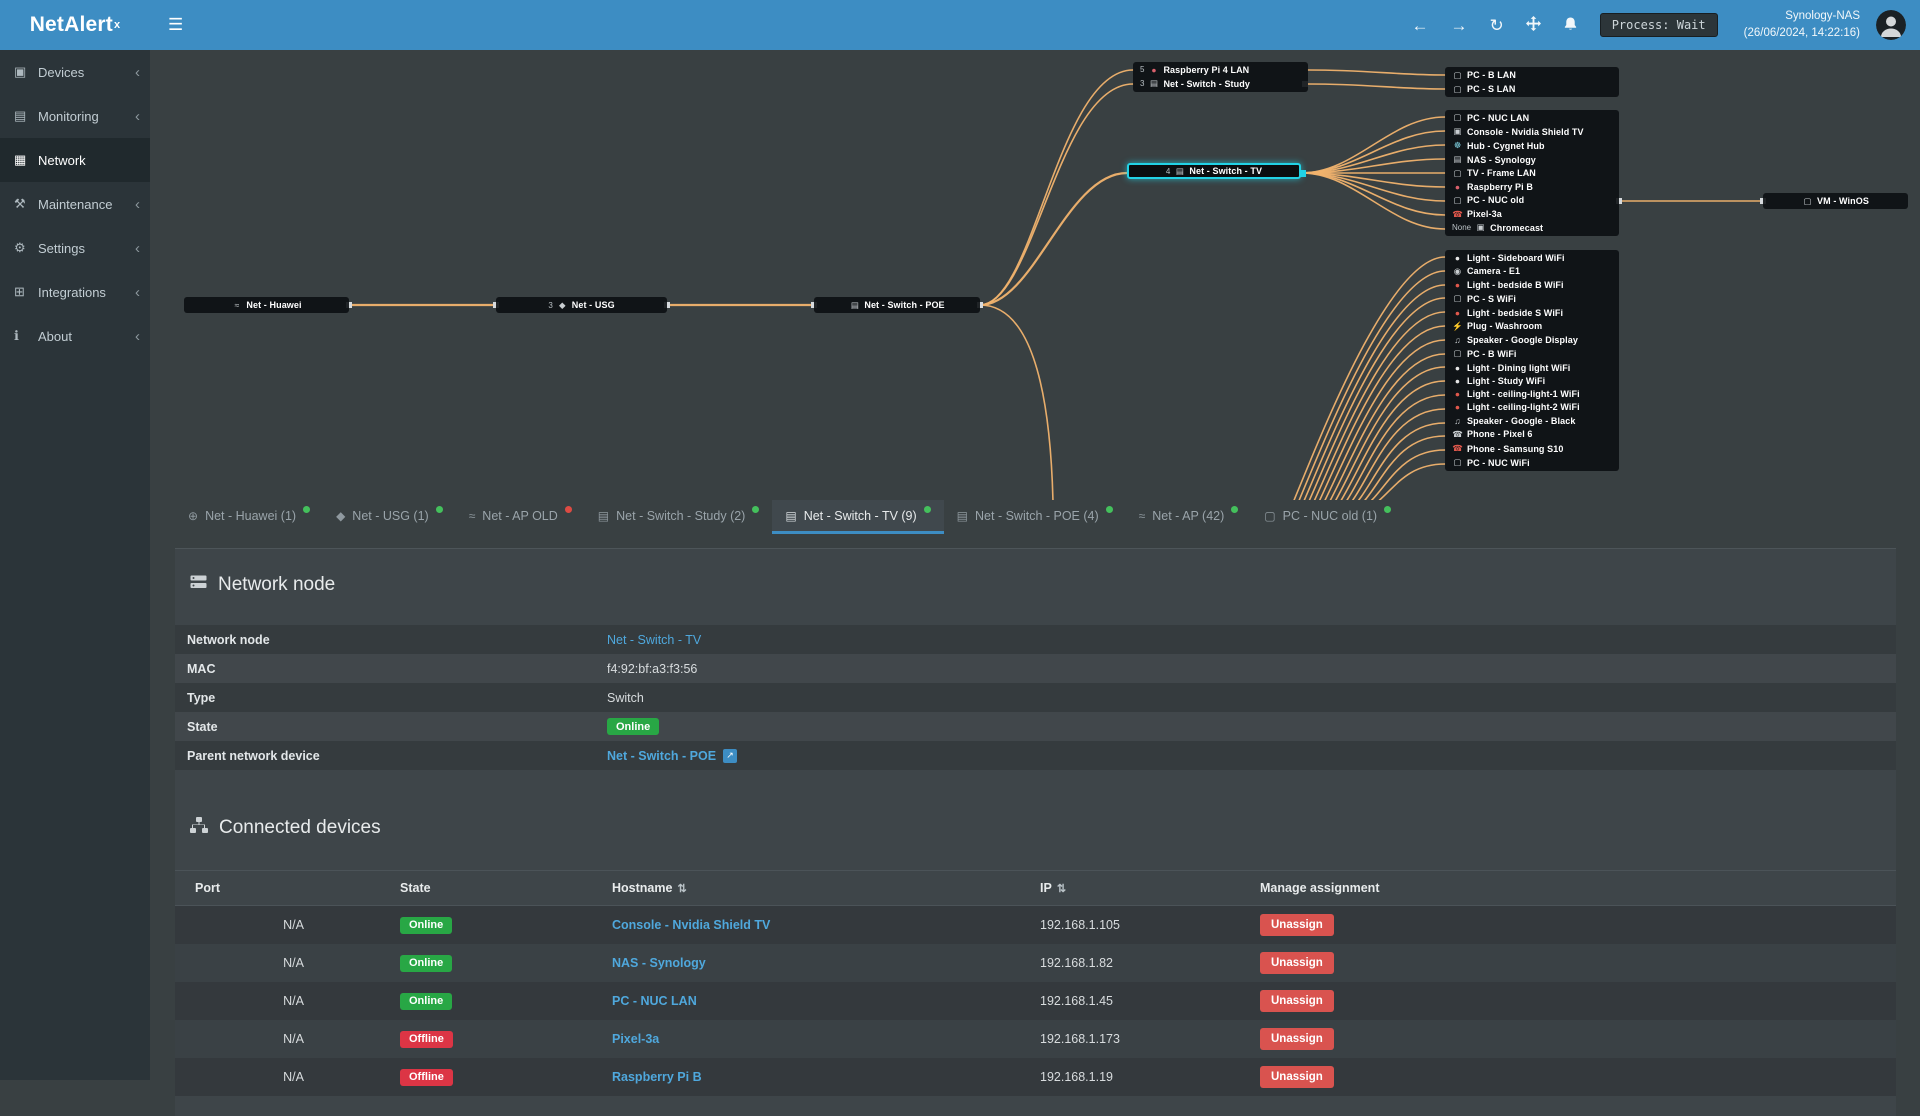 This screenshot has width=1920, height=1116. Describe the element at coordinates (1532, 89) in the screenshot. I see `topology-device: ▢ PC - S LAN` at that location.